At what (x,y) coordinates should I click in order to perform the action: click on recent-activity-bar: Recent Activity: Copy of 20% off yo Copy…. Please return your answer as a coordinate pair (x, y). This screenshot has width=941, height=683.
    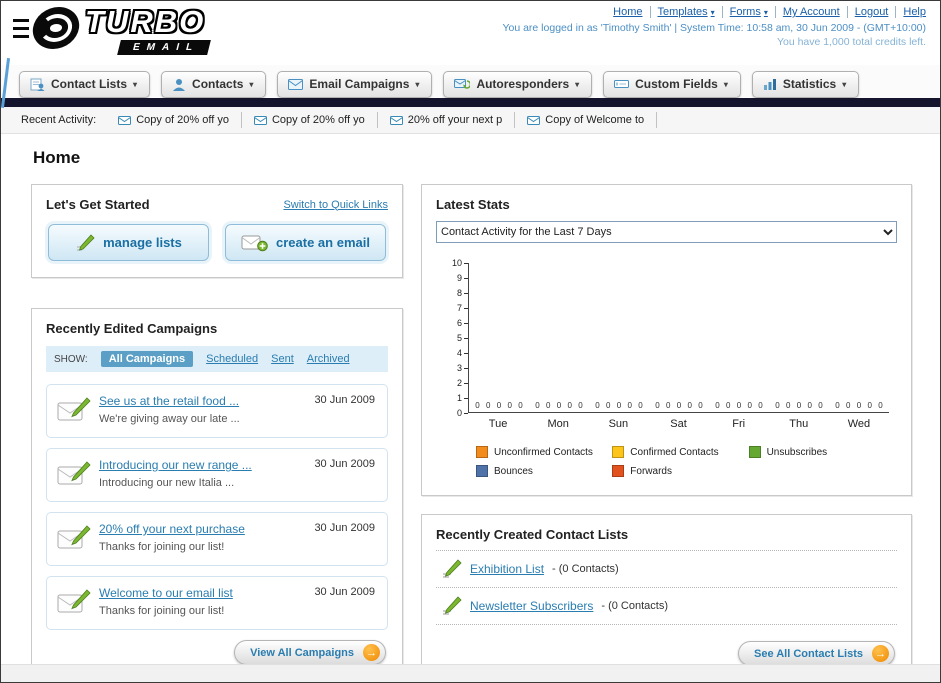
    Looking at the image, I should click on (470, 120).